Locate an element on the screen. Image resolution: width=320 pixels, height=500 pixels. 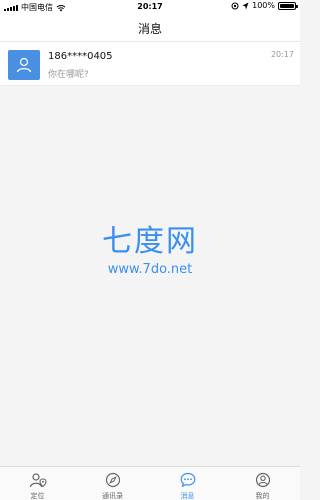
message-list: 186****0405 你在哪呢? 20:17 is located at coordinates (150, 64).